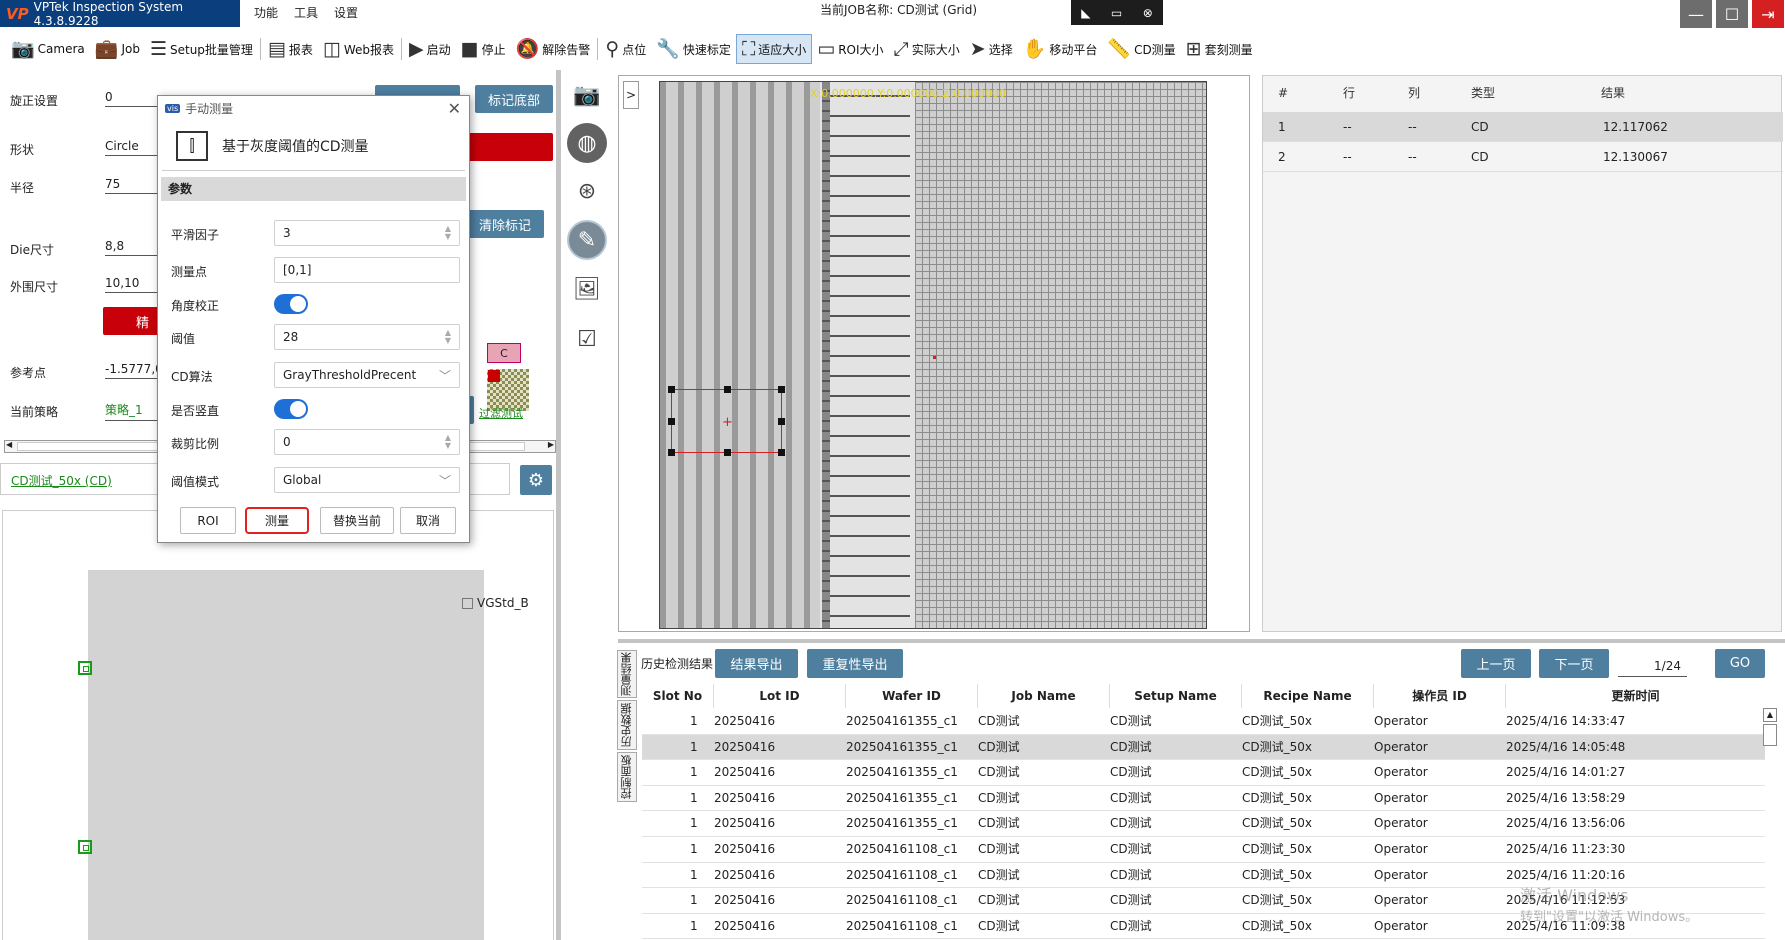 The image size is (1785, 940). What do you see at coordinates (631, 95) in the screenshot?
I see `expand-panel-button: >` at bounding box center [631, 95].